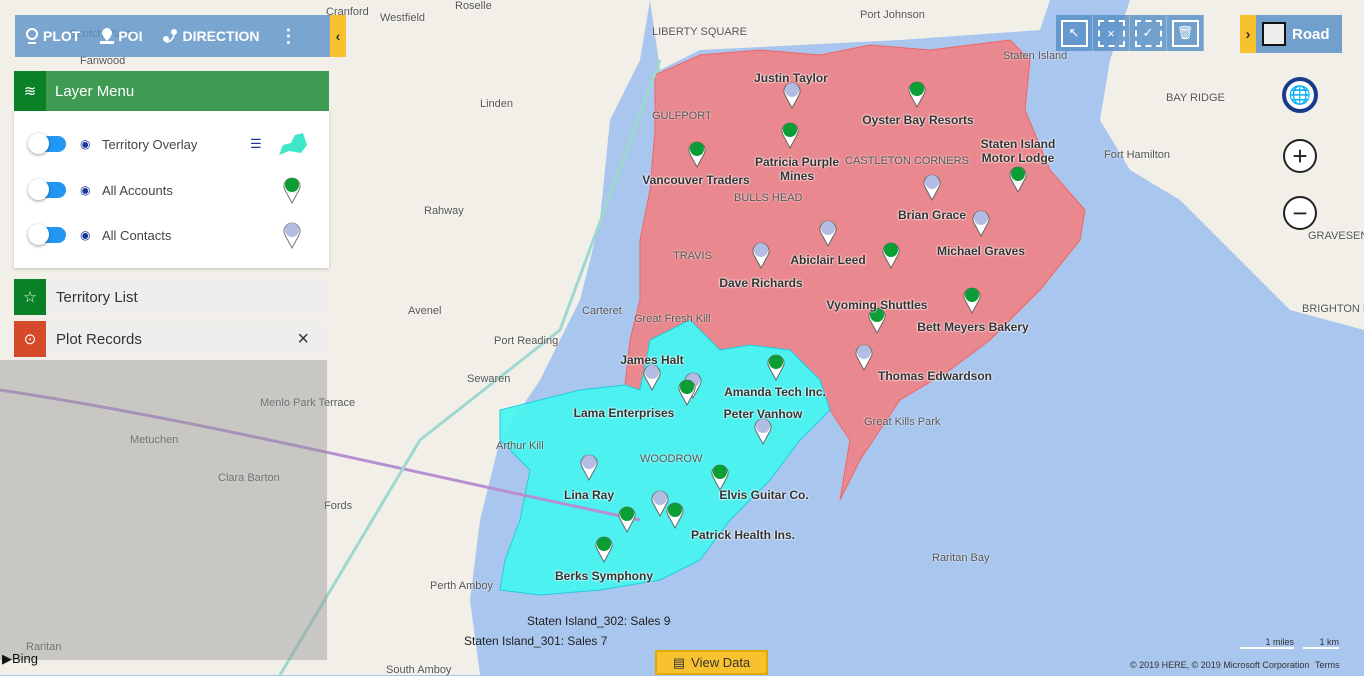 The width and height of the screenshot is (1364, 676). I want to click on place-label: TRAVIS, so click(692, 256).